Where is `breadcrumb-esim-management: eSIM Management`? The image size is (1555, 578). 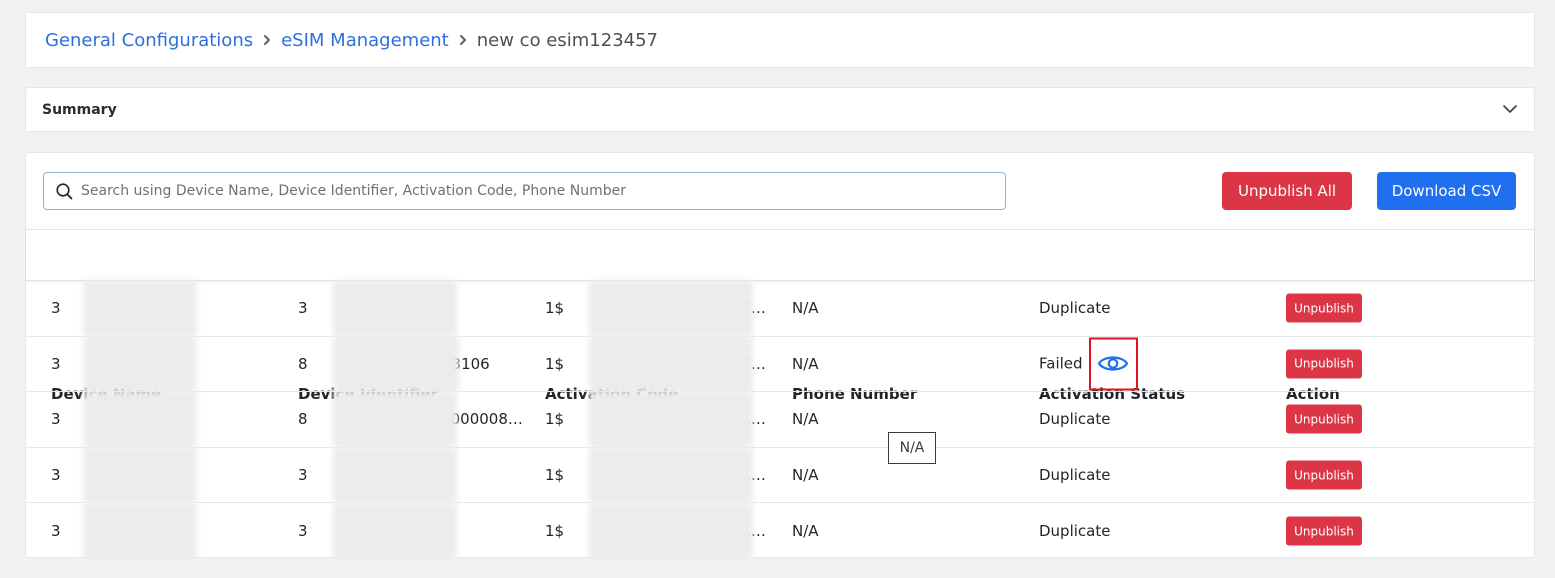 breadcrumb-esim-management: eSIM Management is located at coordinates (365, 40).